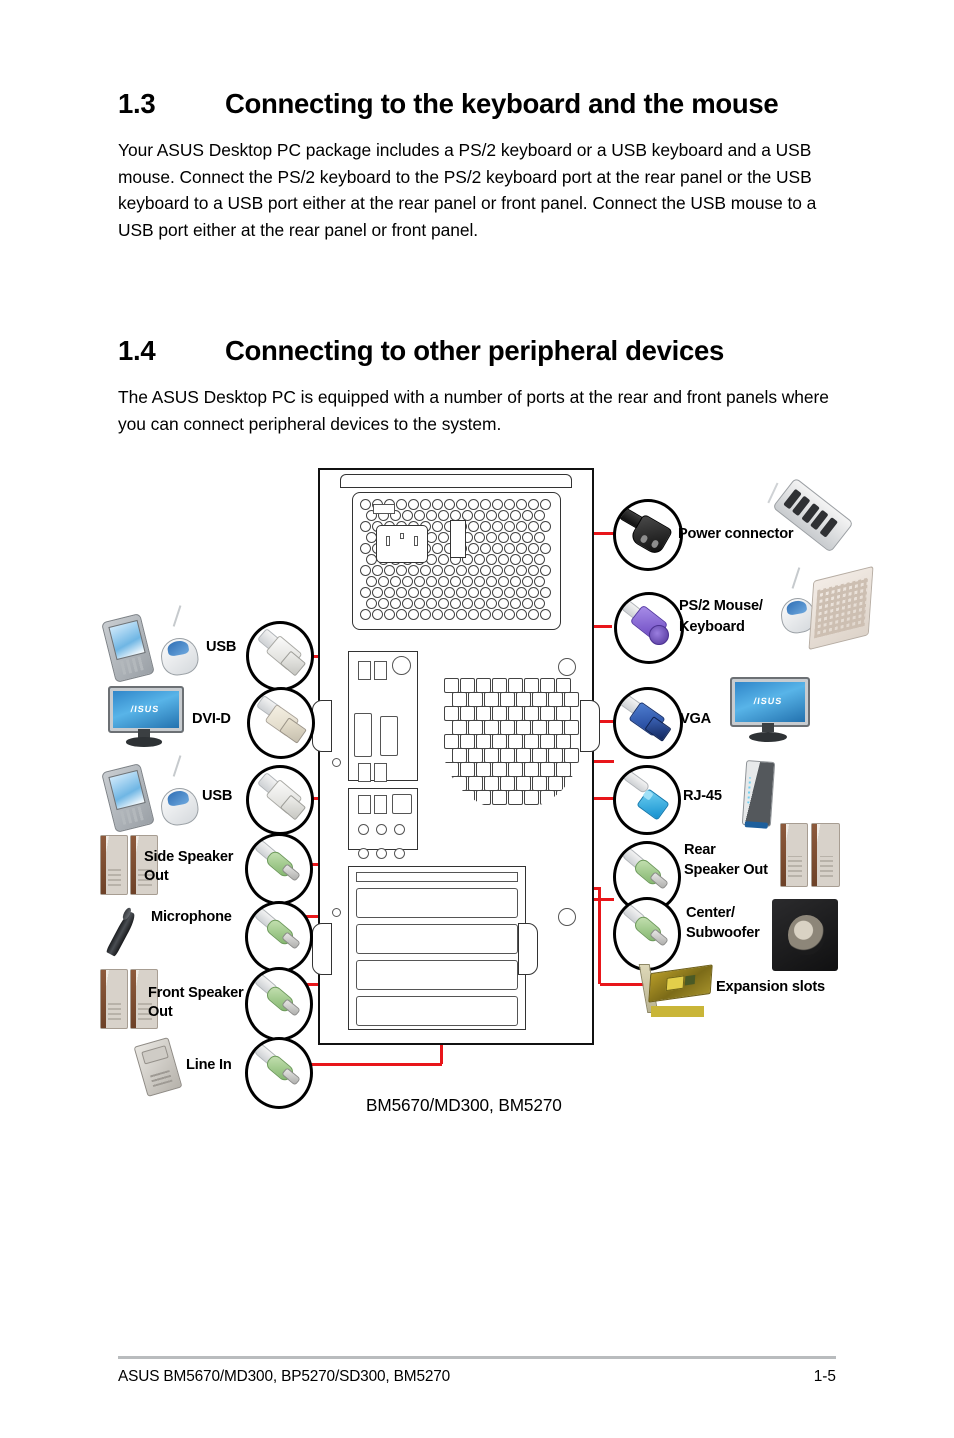  I want to click on label-rear-speaker-line1: Rear, so click(700, 850).